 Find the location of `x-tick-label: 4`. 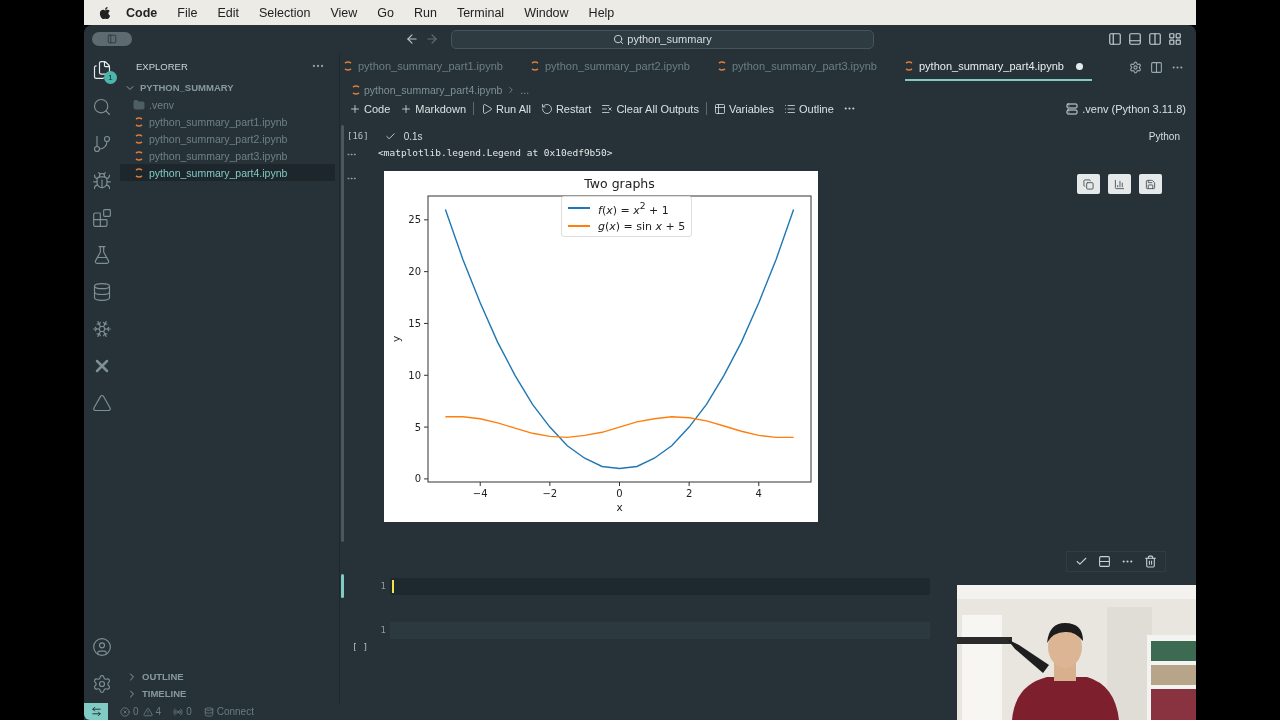

x-tick-label: 4 is located at coordinates (758, 493).